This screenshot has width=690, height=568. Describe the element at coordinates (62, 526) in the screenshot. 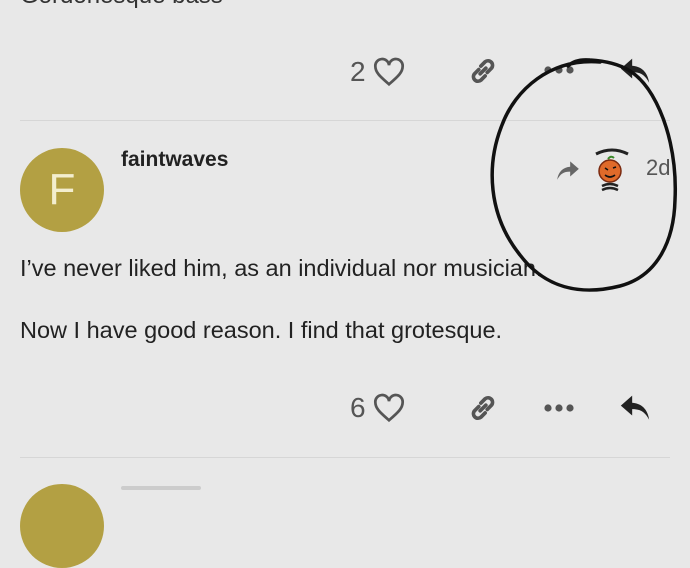

I see `next-post-avatar` at that location.